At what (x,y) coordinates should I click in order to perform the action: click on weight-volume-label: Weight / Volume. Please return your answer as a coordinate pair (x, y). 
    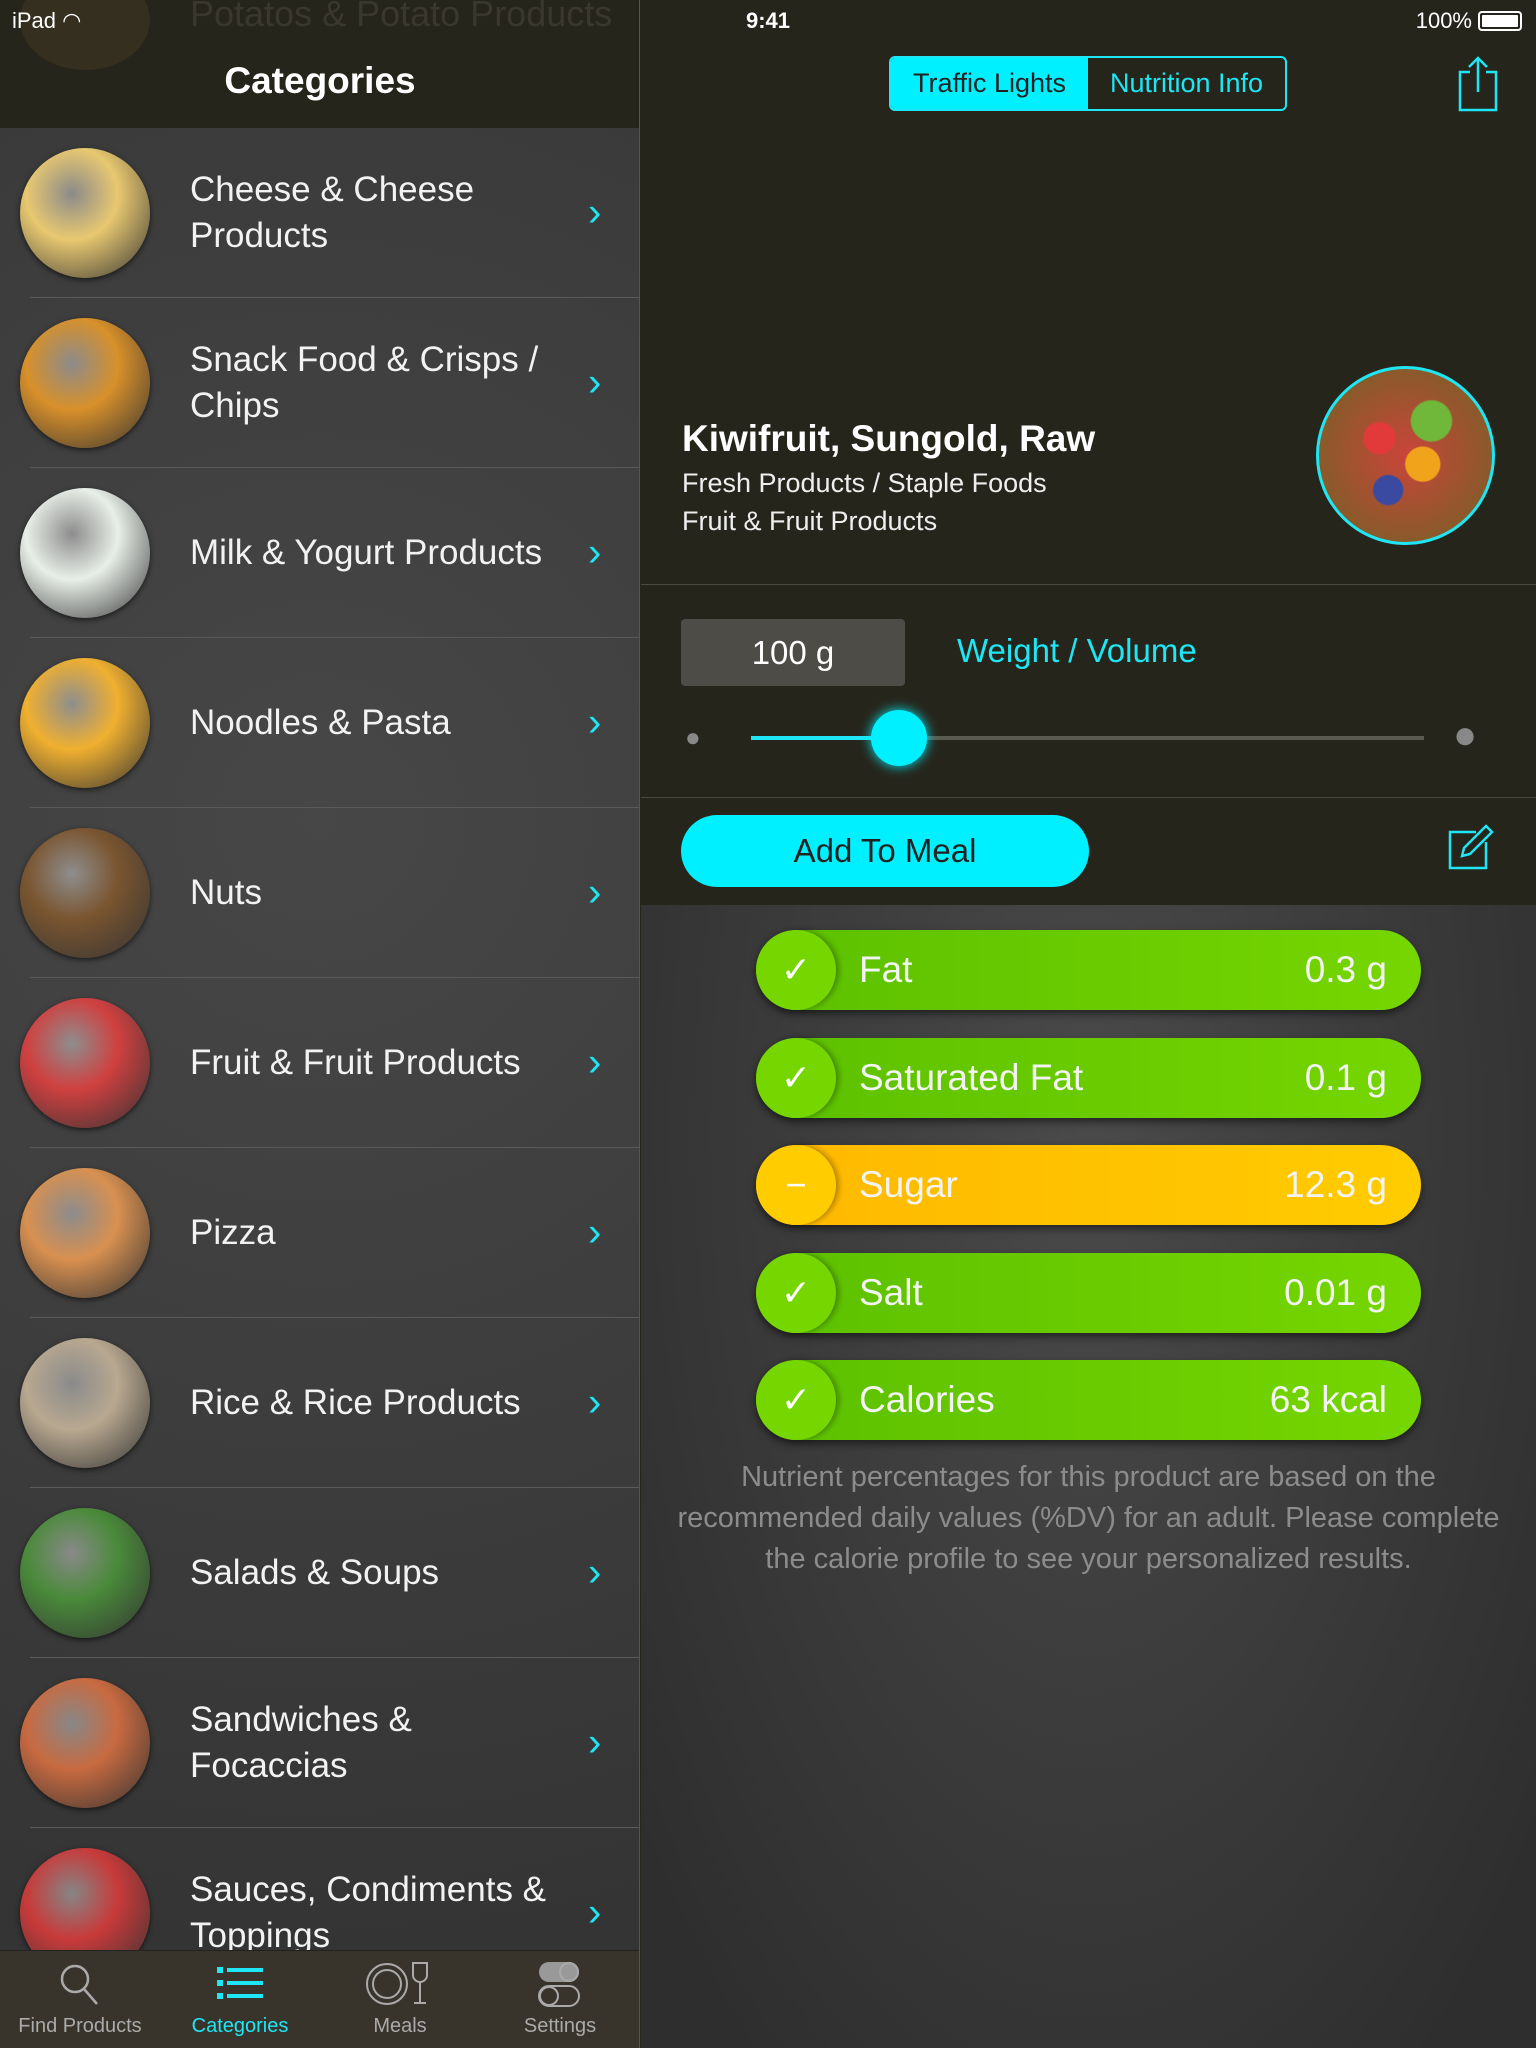
    Looking at the image, I should click on (1077, 651).